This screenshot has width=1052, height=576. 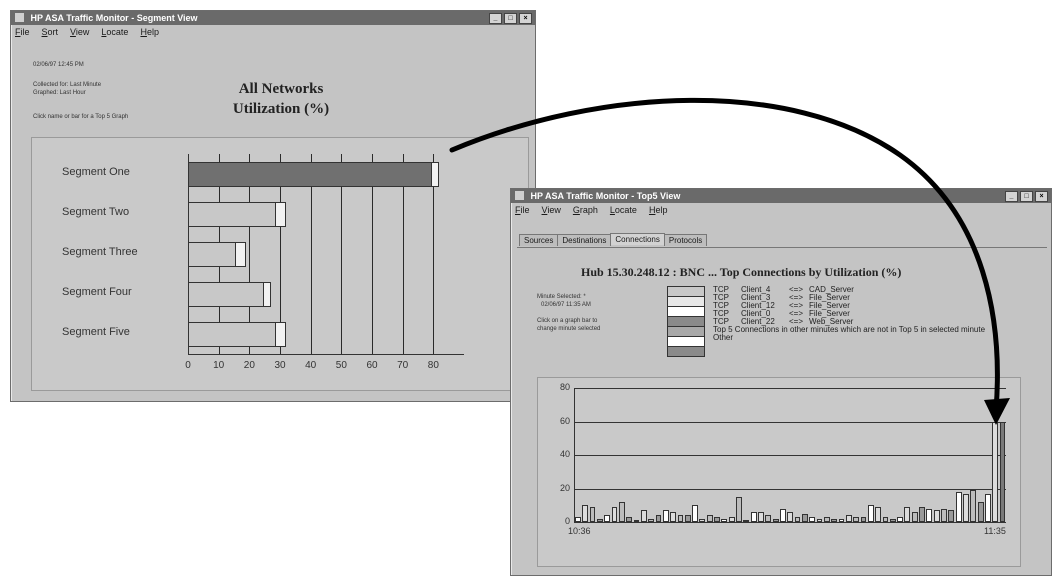 I want to click on menu-sort: Sort, so click(x=50, y=32).